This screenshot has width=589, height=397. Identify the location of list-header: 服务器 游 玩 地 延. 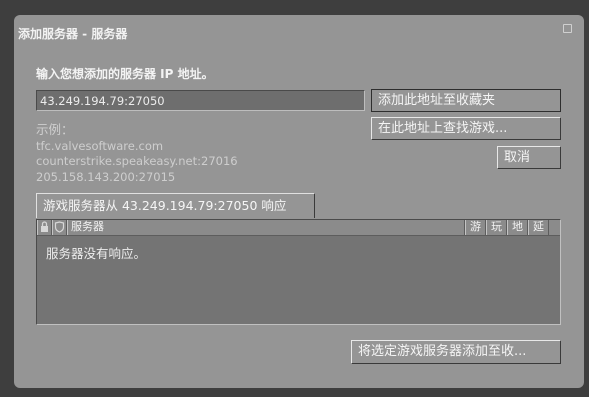
(298, 228).